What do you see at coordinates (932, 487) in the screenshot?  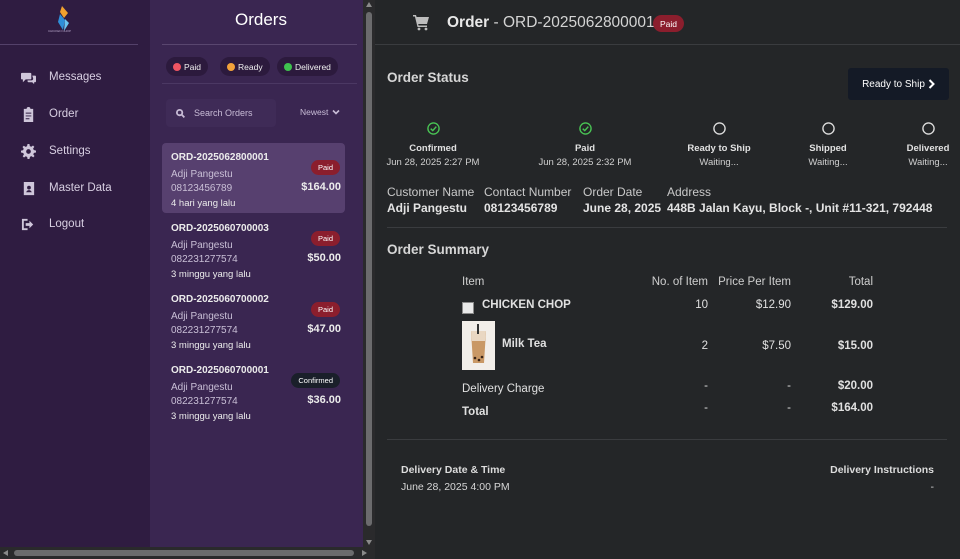 I see `delivery-instructions-value: -` at bounding box center [932, 487].